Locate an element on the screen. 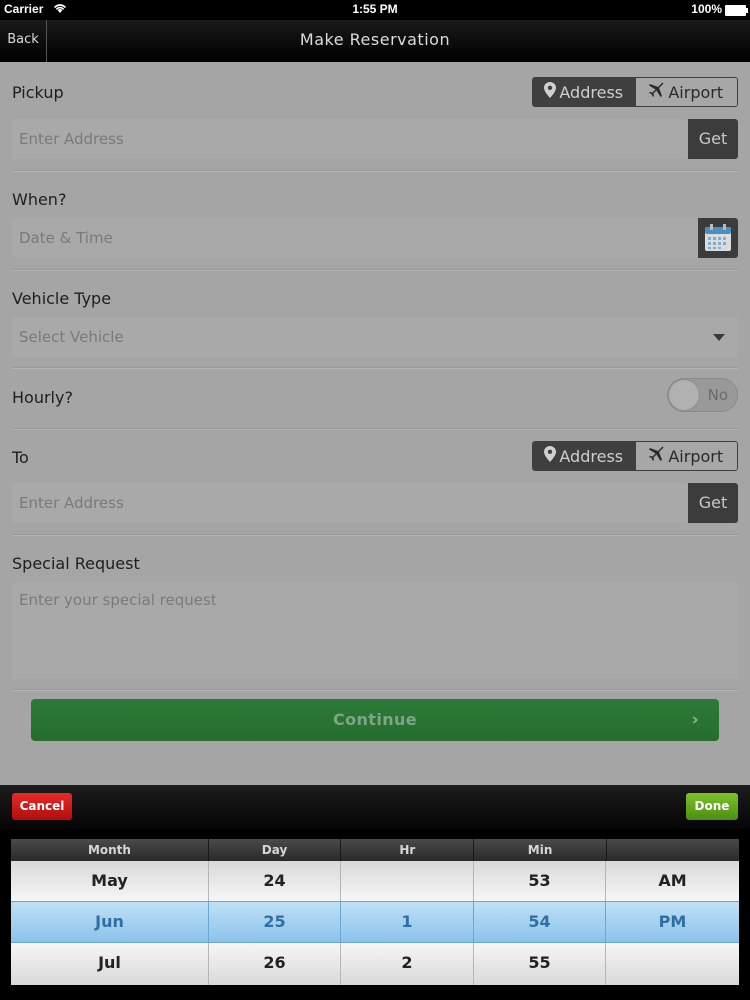 The image size is (750, 1000). picker-toolbar: Cancel Done is located at coordinates (375, 807).